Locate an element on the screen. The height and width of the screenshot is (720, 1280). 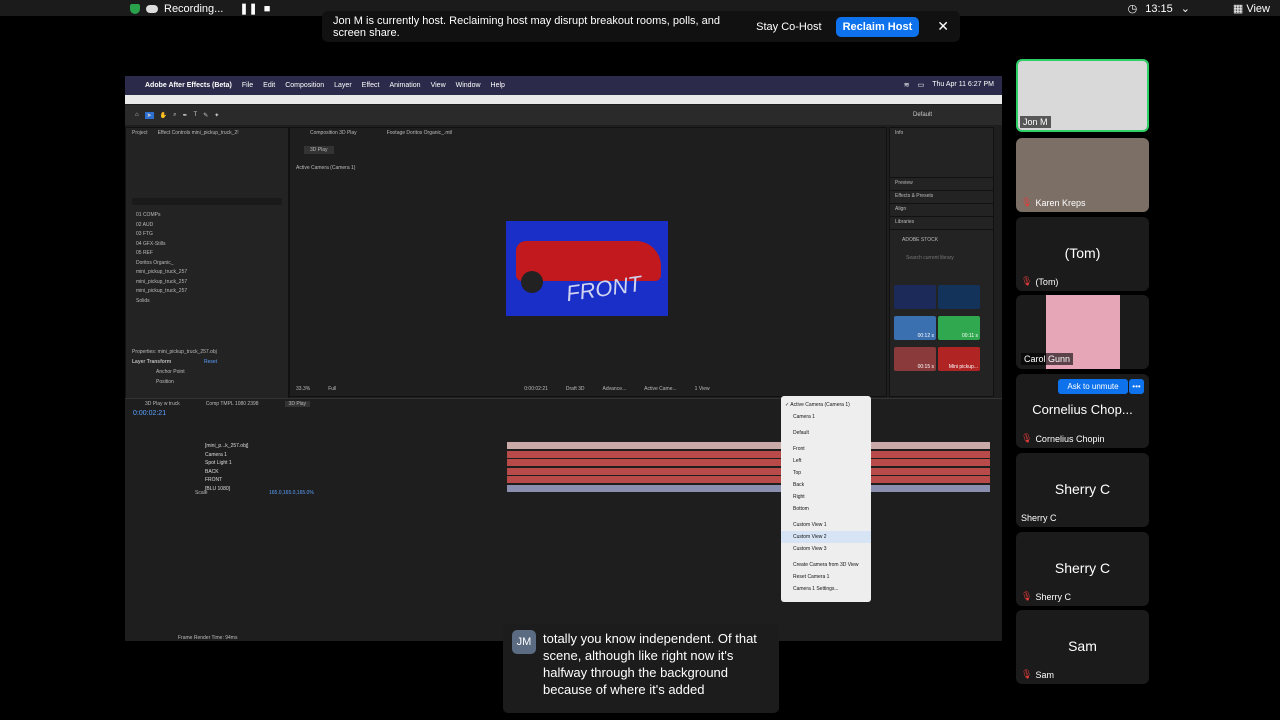
project-item: 02 AUD is located at coordinates (207, 226).